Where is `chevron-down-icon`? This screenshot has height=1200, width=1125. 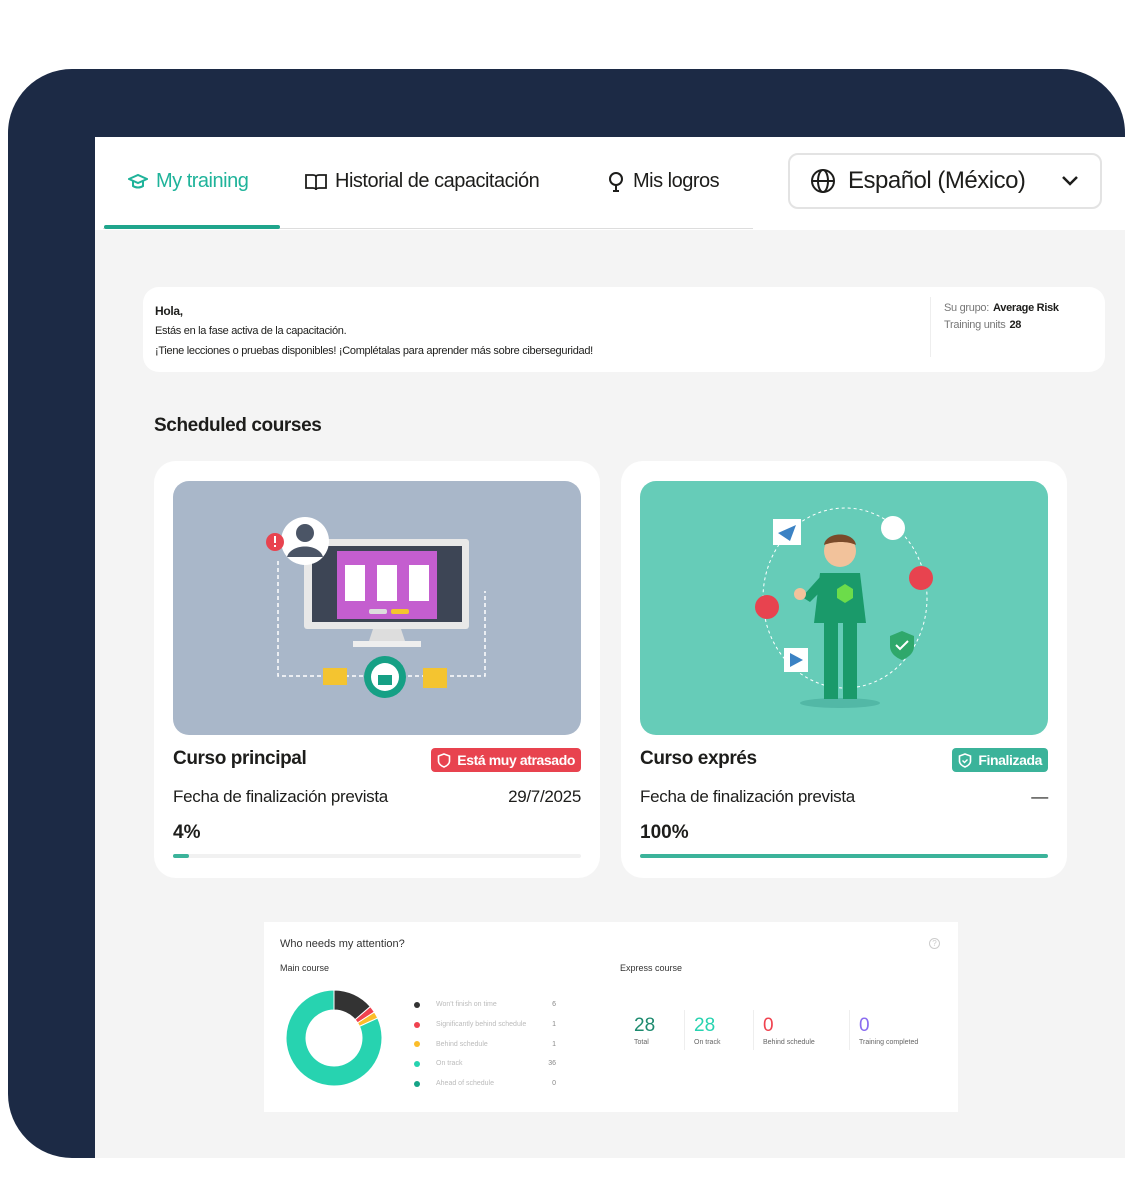 chevron-down-icon is located at coordinates (1070, 181).